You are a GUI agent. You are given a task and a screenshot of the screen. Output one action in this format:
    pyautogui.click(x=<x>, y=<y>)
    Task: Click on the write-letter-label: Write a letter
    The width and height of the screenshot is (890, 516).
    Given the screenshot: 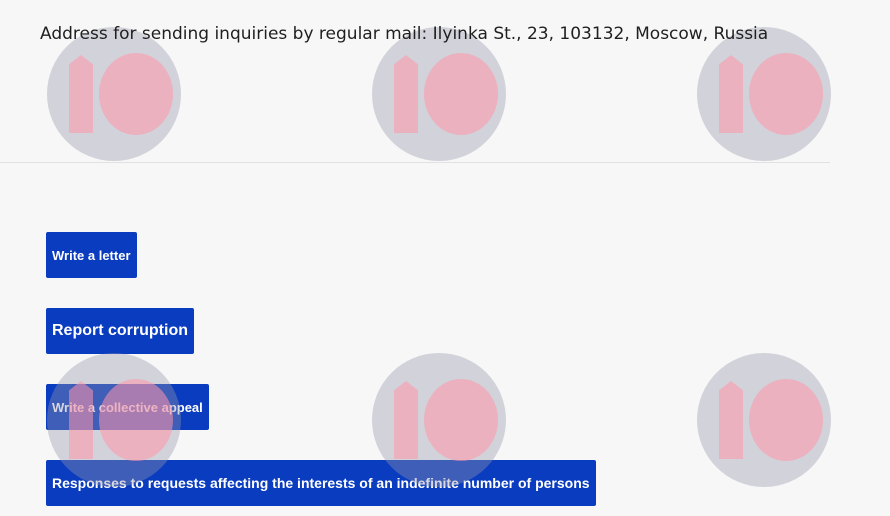 What is the action you would take?
    pyautogui.click(x=91, y=255)
    